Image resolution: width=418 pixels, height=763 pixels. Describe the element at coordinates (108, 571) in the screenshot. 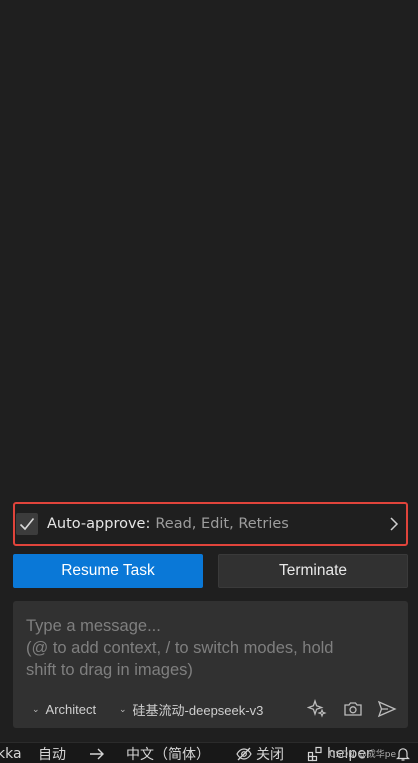

I see `resume-task-button: Resume Task` at that location.